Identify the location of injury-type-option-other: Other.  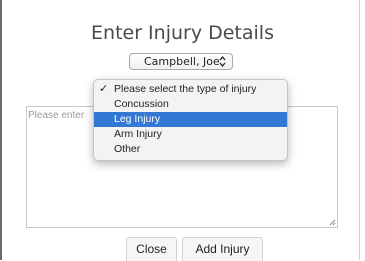
(190, 149).